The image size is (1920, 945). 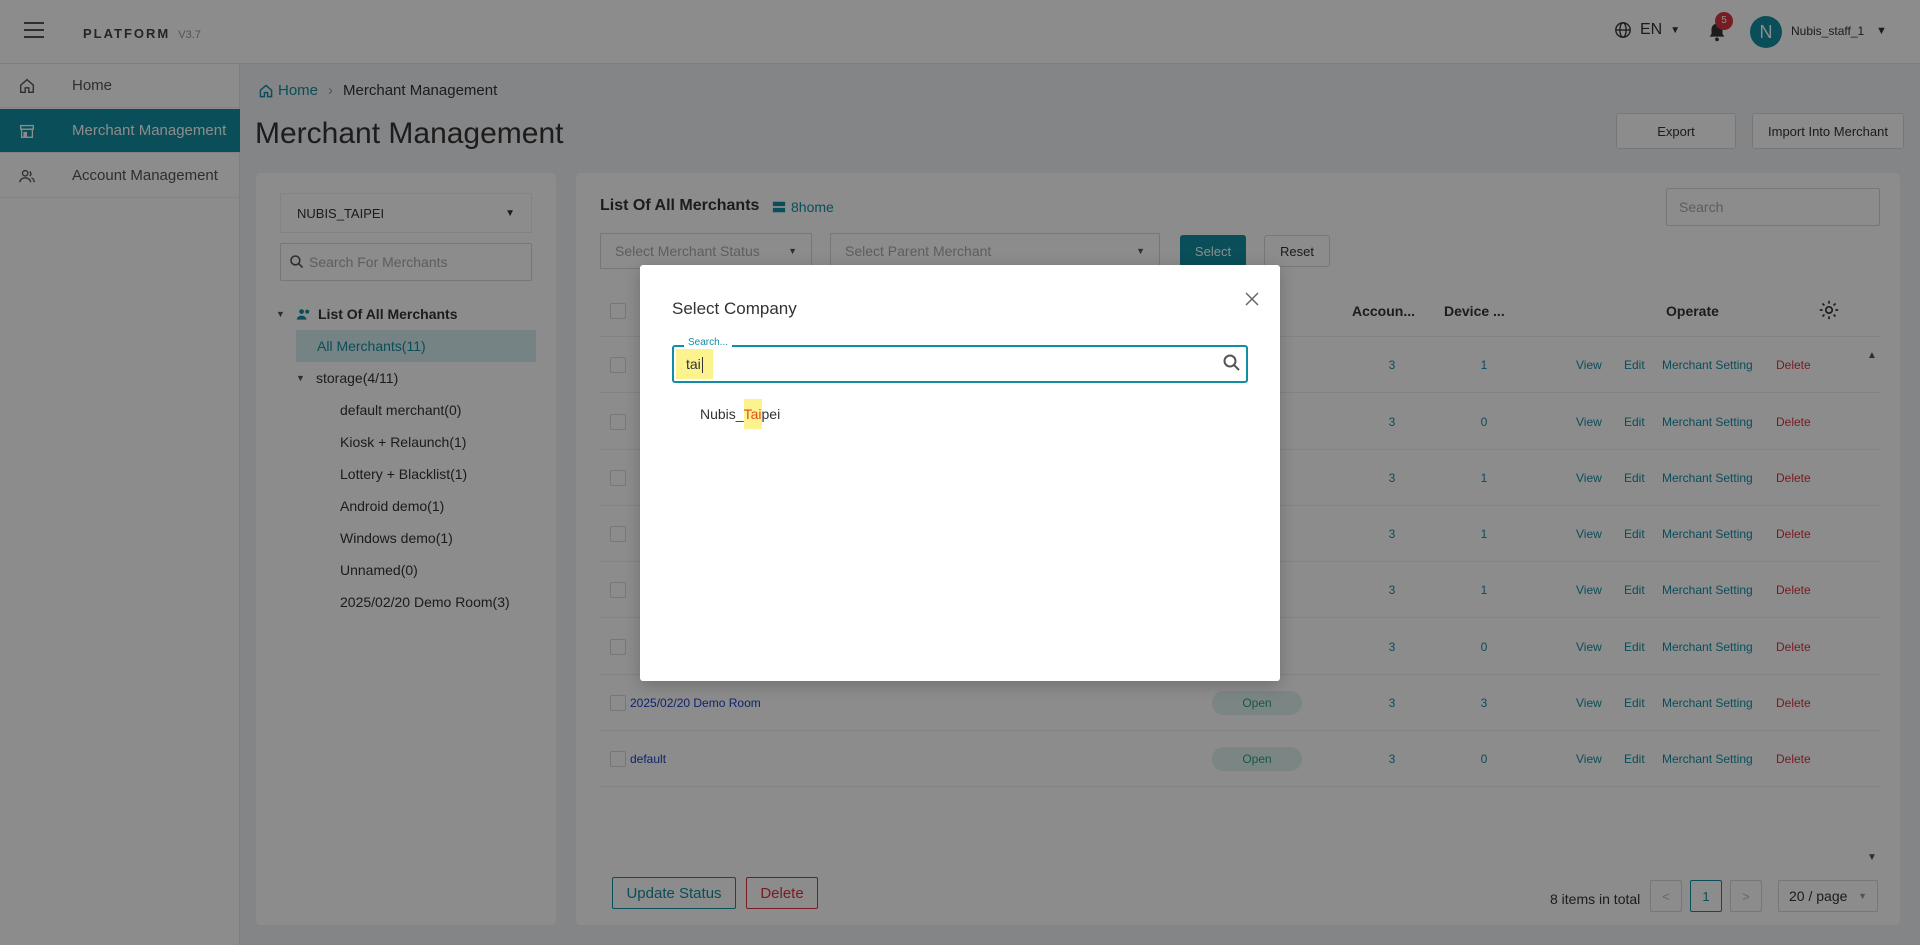 I want to click on company-search-input: Search... tai, so click(x=960, y=360).